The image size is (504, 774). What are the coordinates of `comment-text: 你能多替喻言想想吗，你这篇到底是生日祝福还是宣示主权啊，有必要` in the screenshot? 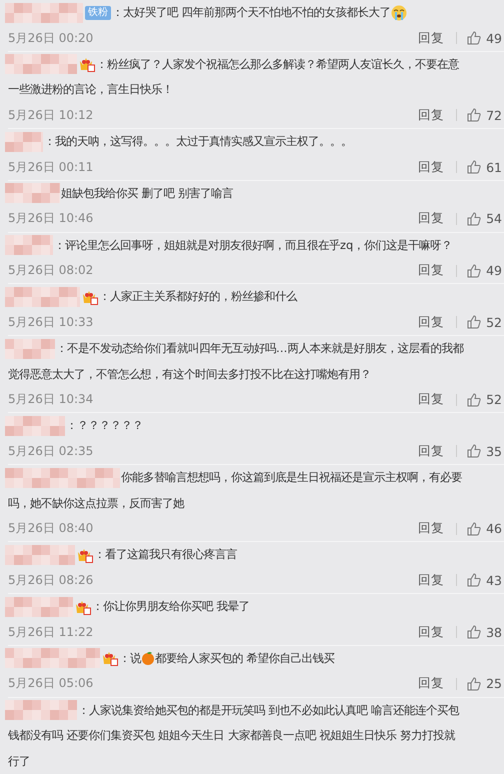 It's located at (291, 478).